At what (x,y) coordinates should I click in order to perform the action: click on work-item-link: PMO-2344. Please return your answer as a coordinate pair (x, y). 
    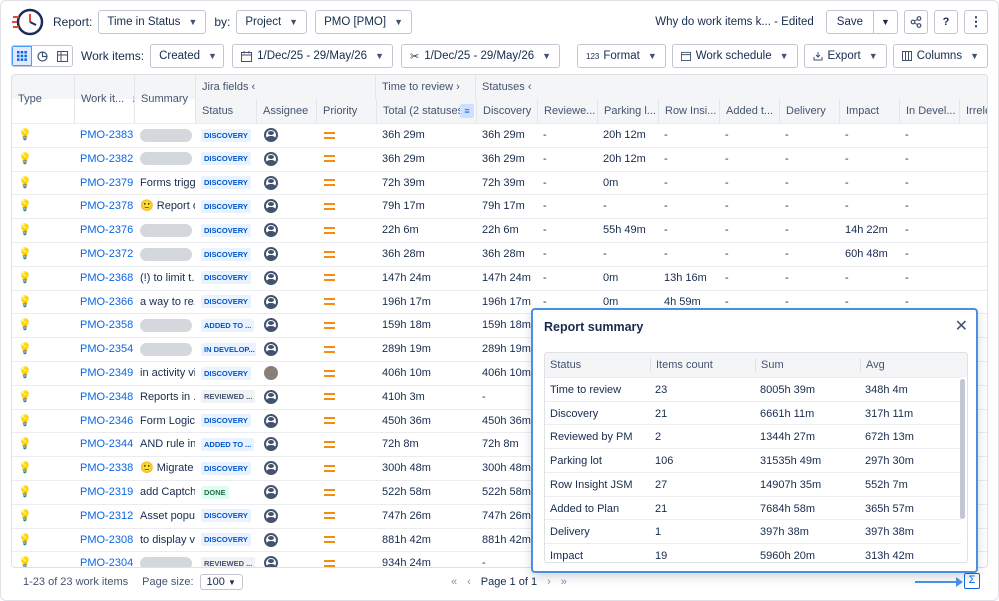
    Looking at the image, I should click on (106, 444).